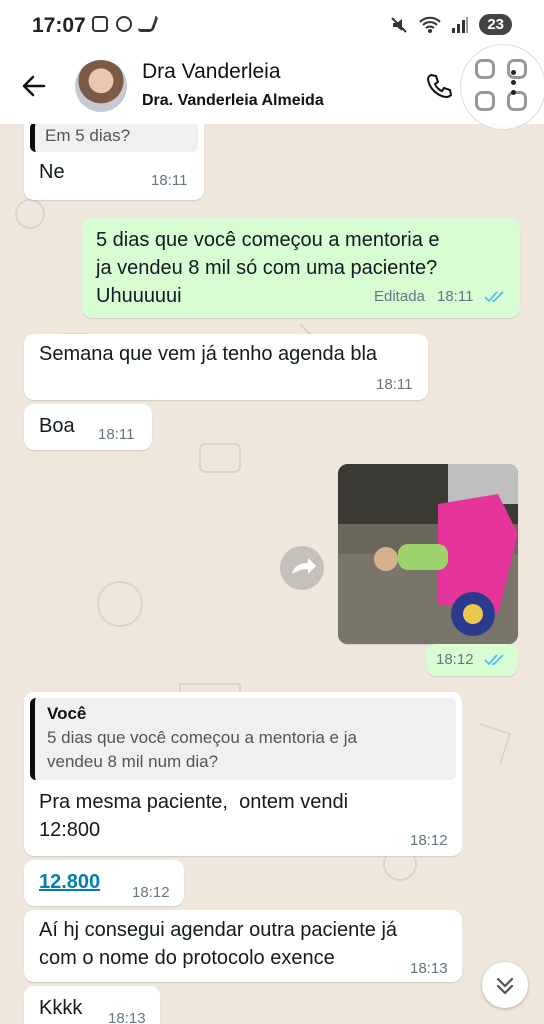 This screenshot has width=544, height=1024. I want to click on status-notification-icons, so click(125, 24).